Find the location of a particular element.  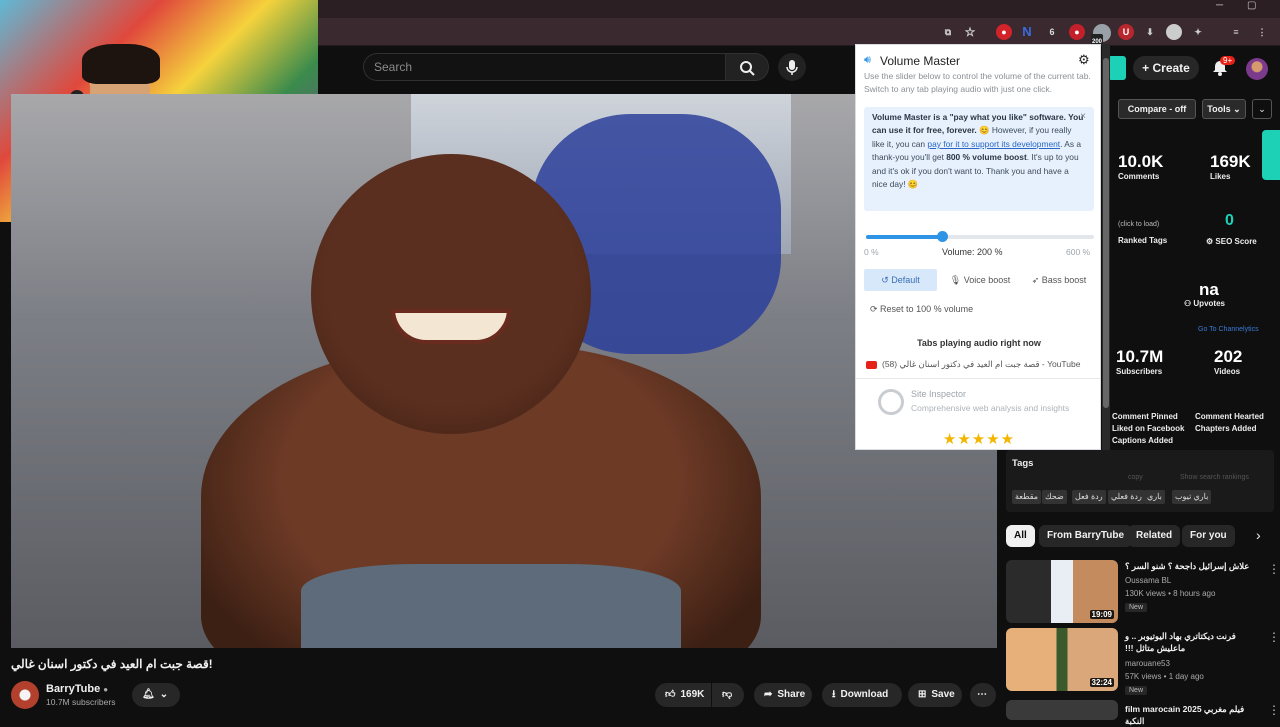

rating-stars: ★★★★★ is located at coordinates (978, 439).